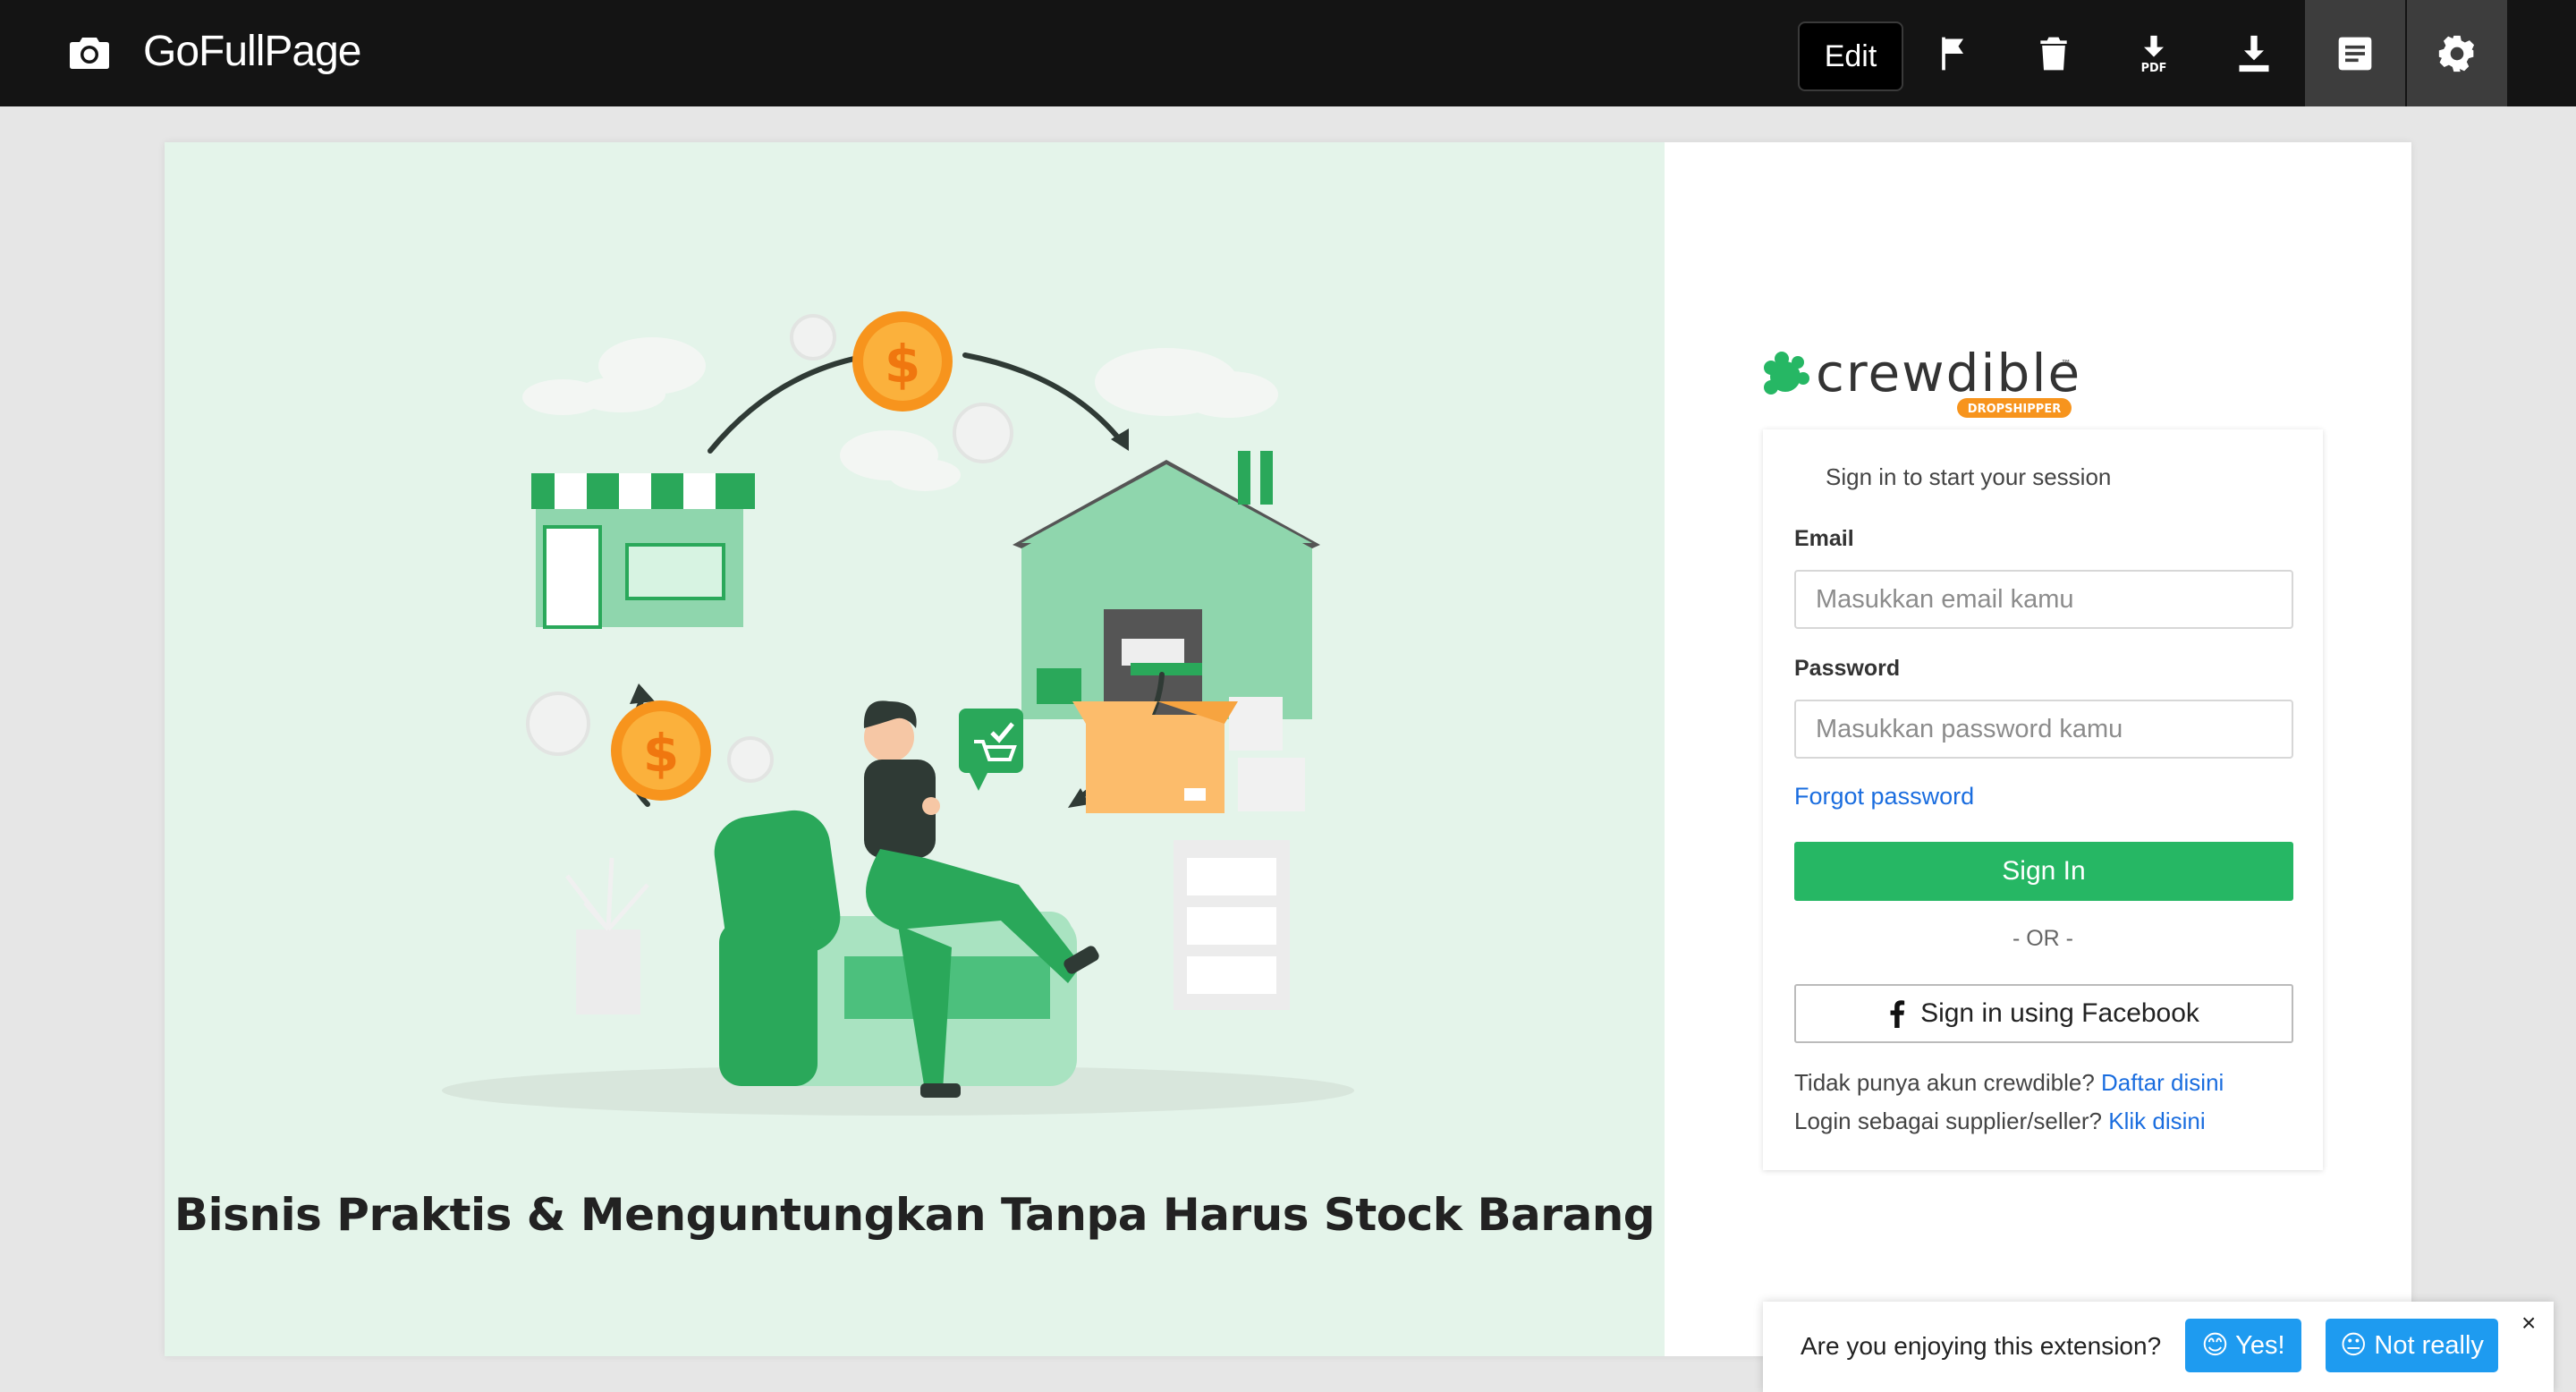 The image size is (2576, 1392). I want to click on trash-icon, so click(2053, 53).